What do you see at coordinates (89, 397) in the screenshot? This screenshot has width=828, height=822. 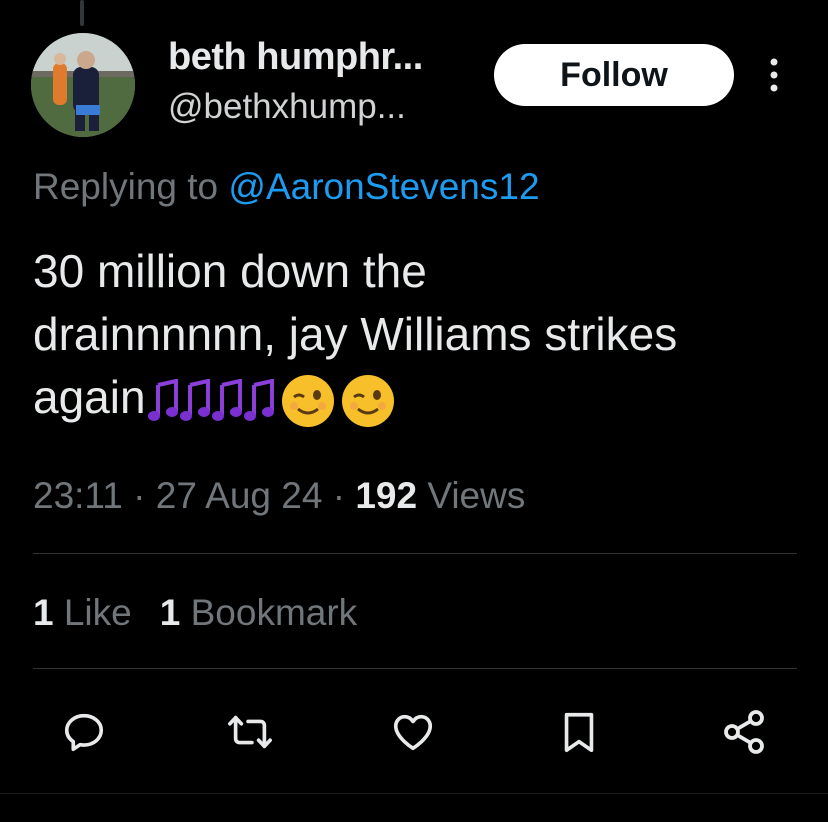 I see `tweet-text-segment: again` at bounding box center [89, 397].